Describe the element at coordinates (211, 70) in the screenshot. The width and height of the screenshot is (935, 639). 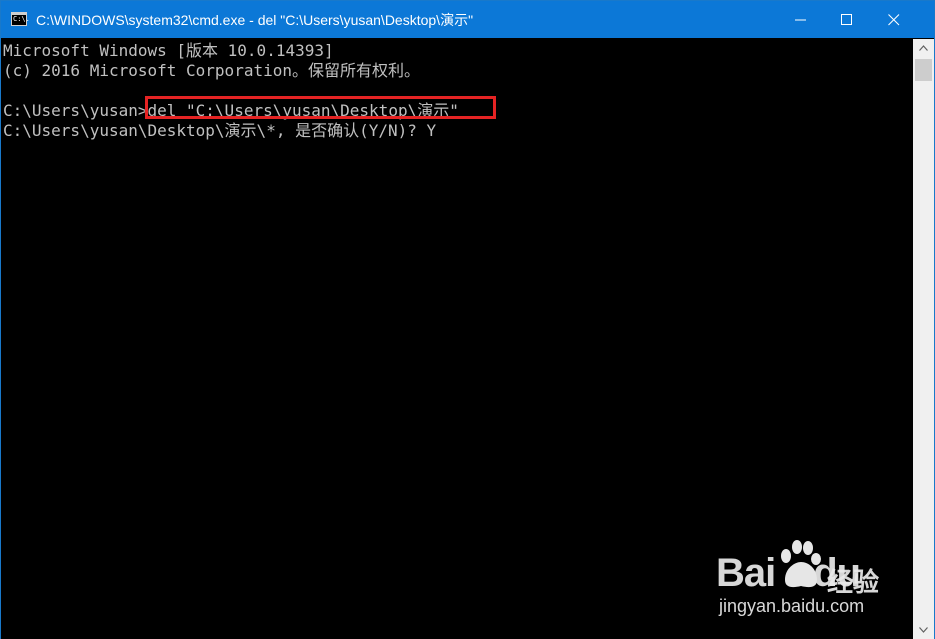
I see `console-line-copyright: (c) 2016 Microsoft Corporation。保留所有权利。` at that location.